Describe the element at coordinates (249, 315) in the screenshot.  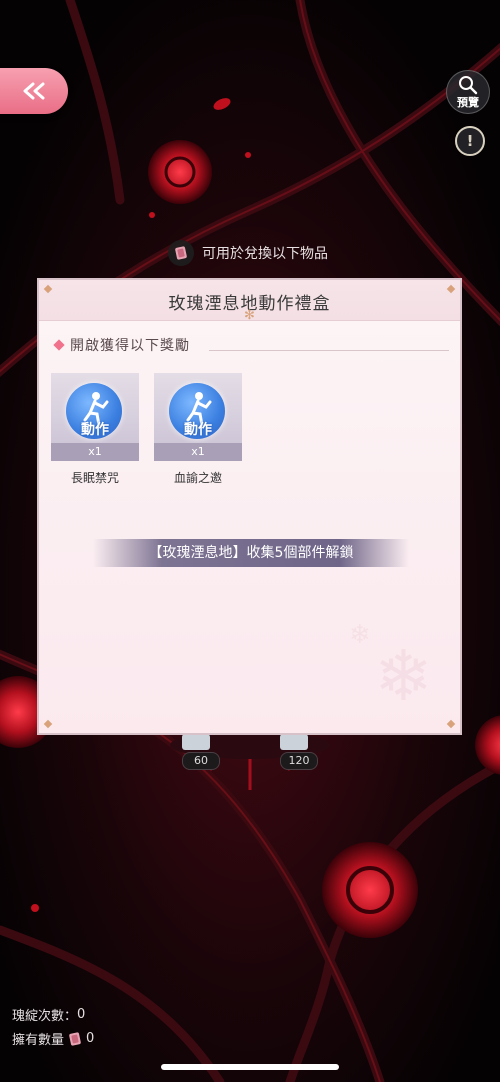
I see `snowflake-small-icon: ✻` at that location.